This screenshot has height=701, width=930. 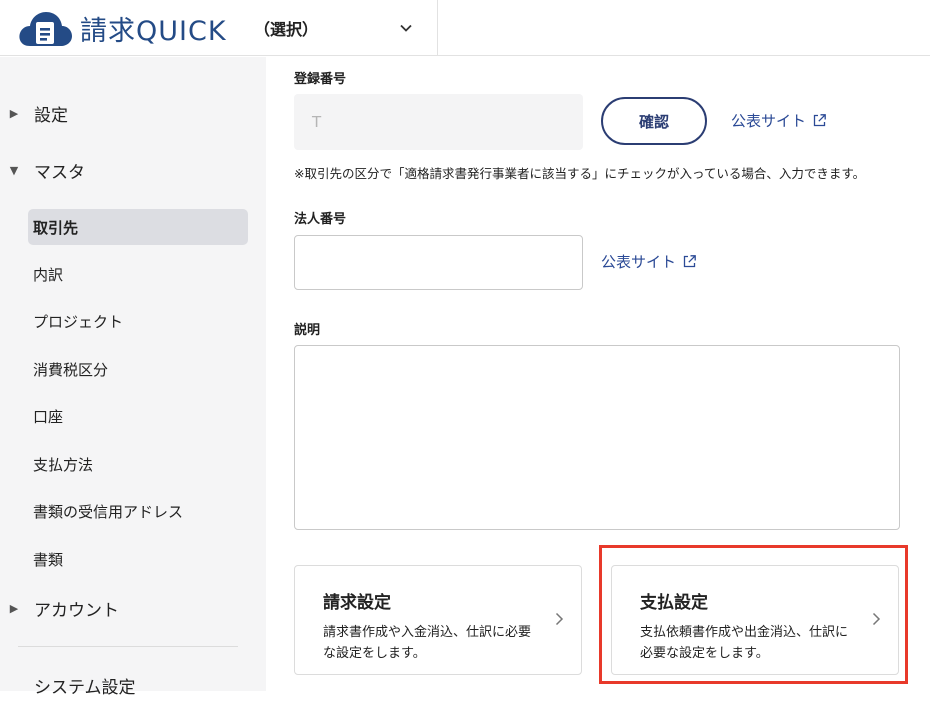 What do you see at coordinates (465, 28) in the screenshot?
I see `app-header: 請求QUICK （選択）` at bounding box center [465, 28].